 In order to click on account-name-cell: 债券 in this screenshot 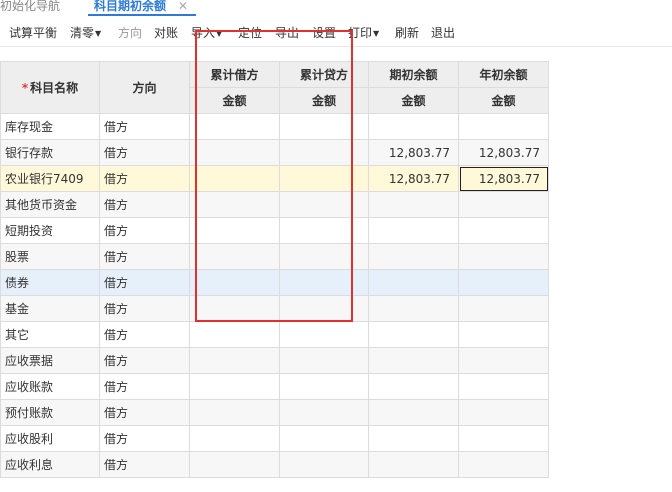, I will do `click(50, 282)`.